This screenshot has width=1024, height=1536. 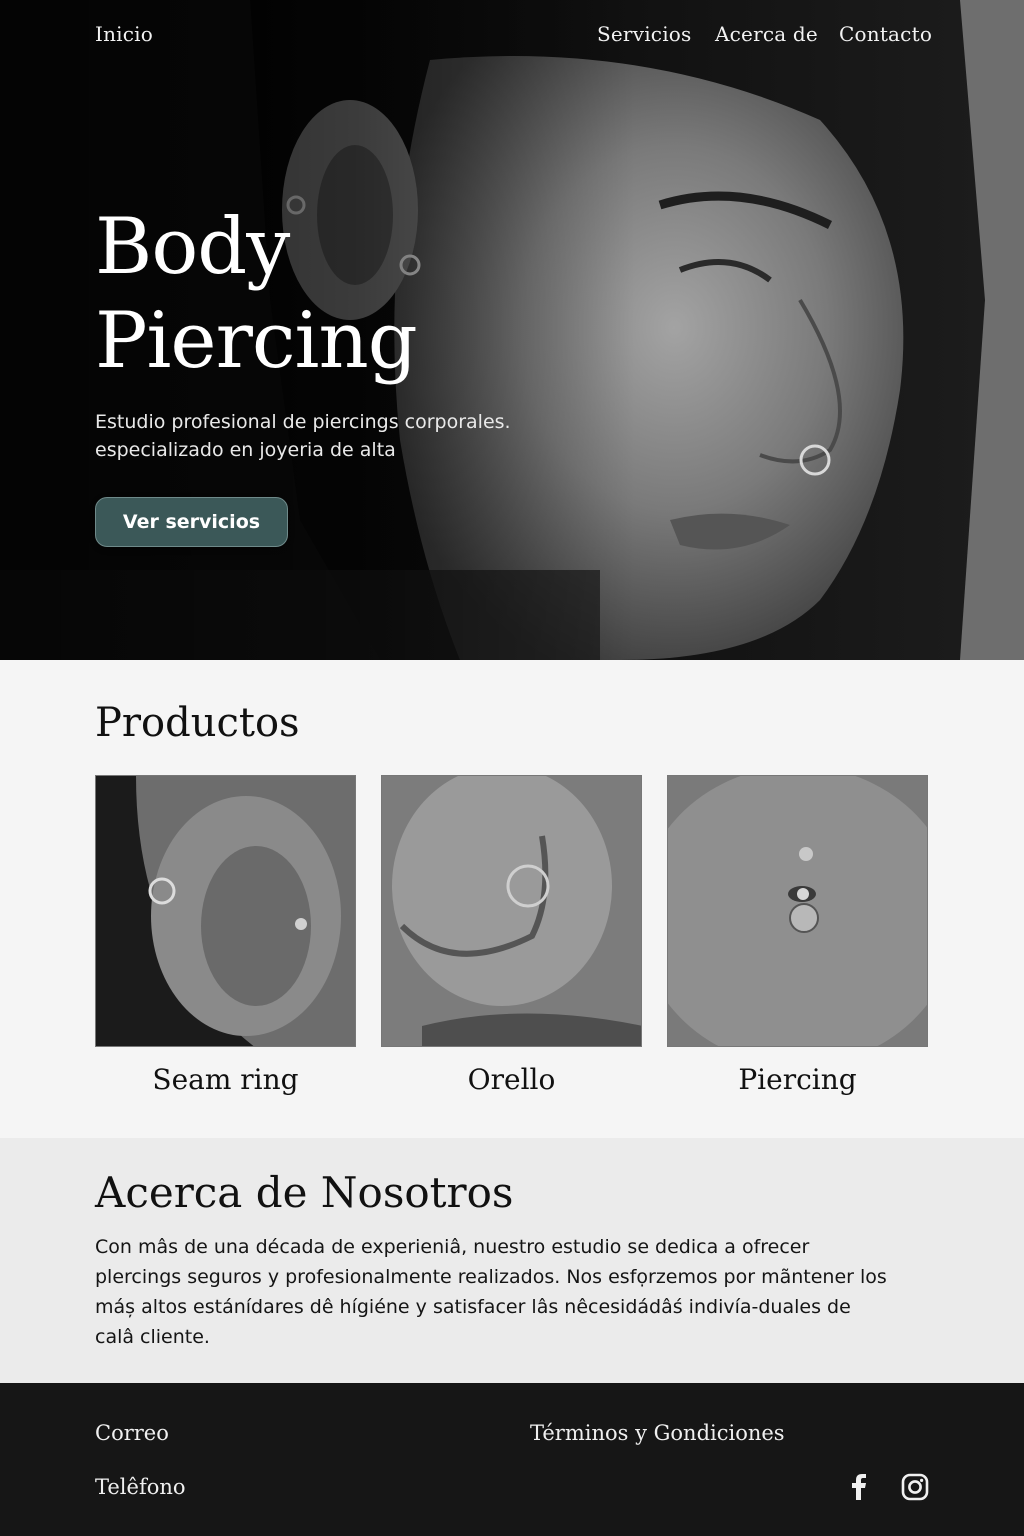 I want to click on footer: Correo Telêfono Términos y Gondiciones, so click(x=512, y=1459).